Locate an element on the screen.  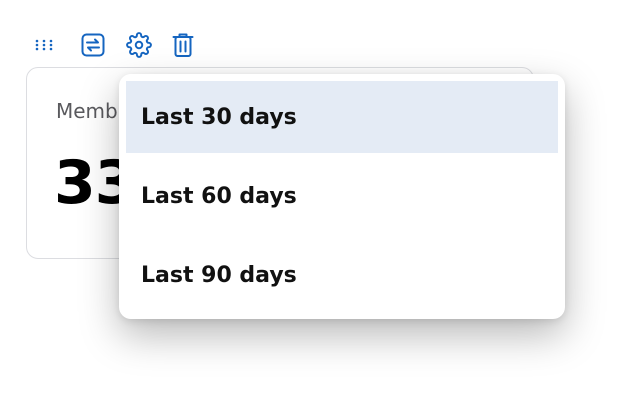
trash-icon is located at coordinates (183, 45).